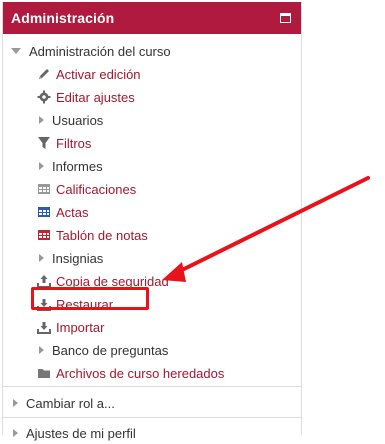  Describe the element at coordinates (72, 212) in the screenshot. I see `tree-item-label: Actas` at that location.